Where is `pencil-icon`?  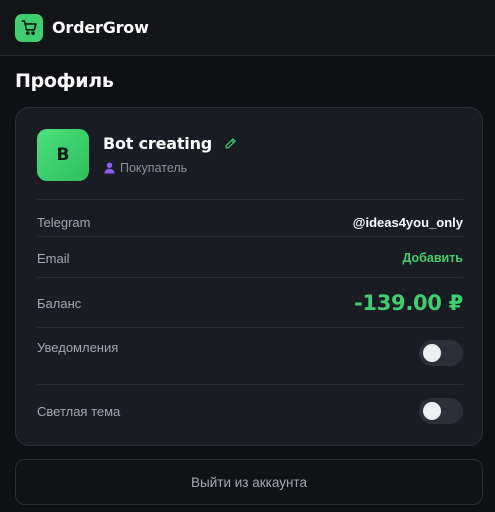
pencil-icon is located at coordinates (230, 143).